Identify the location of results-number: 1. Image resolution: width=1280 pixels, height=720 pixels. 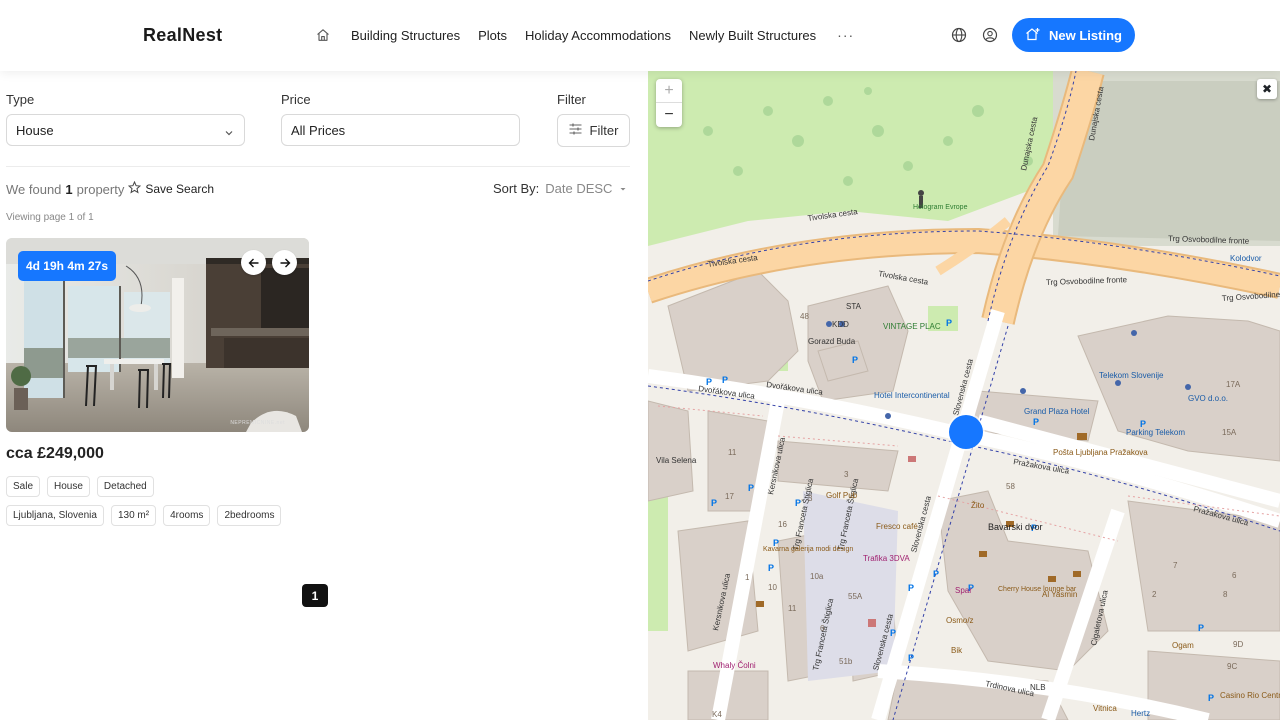
(69, 189).